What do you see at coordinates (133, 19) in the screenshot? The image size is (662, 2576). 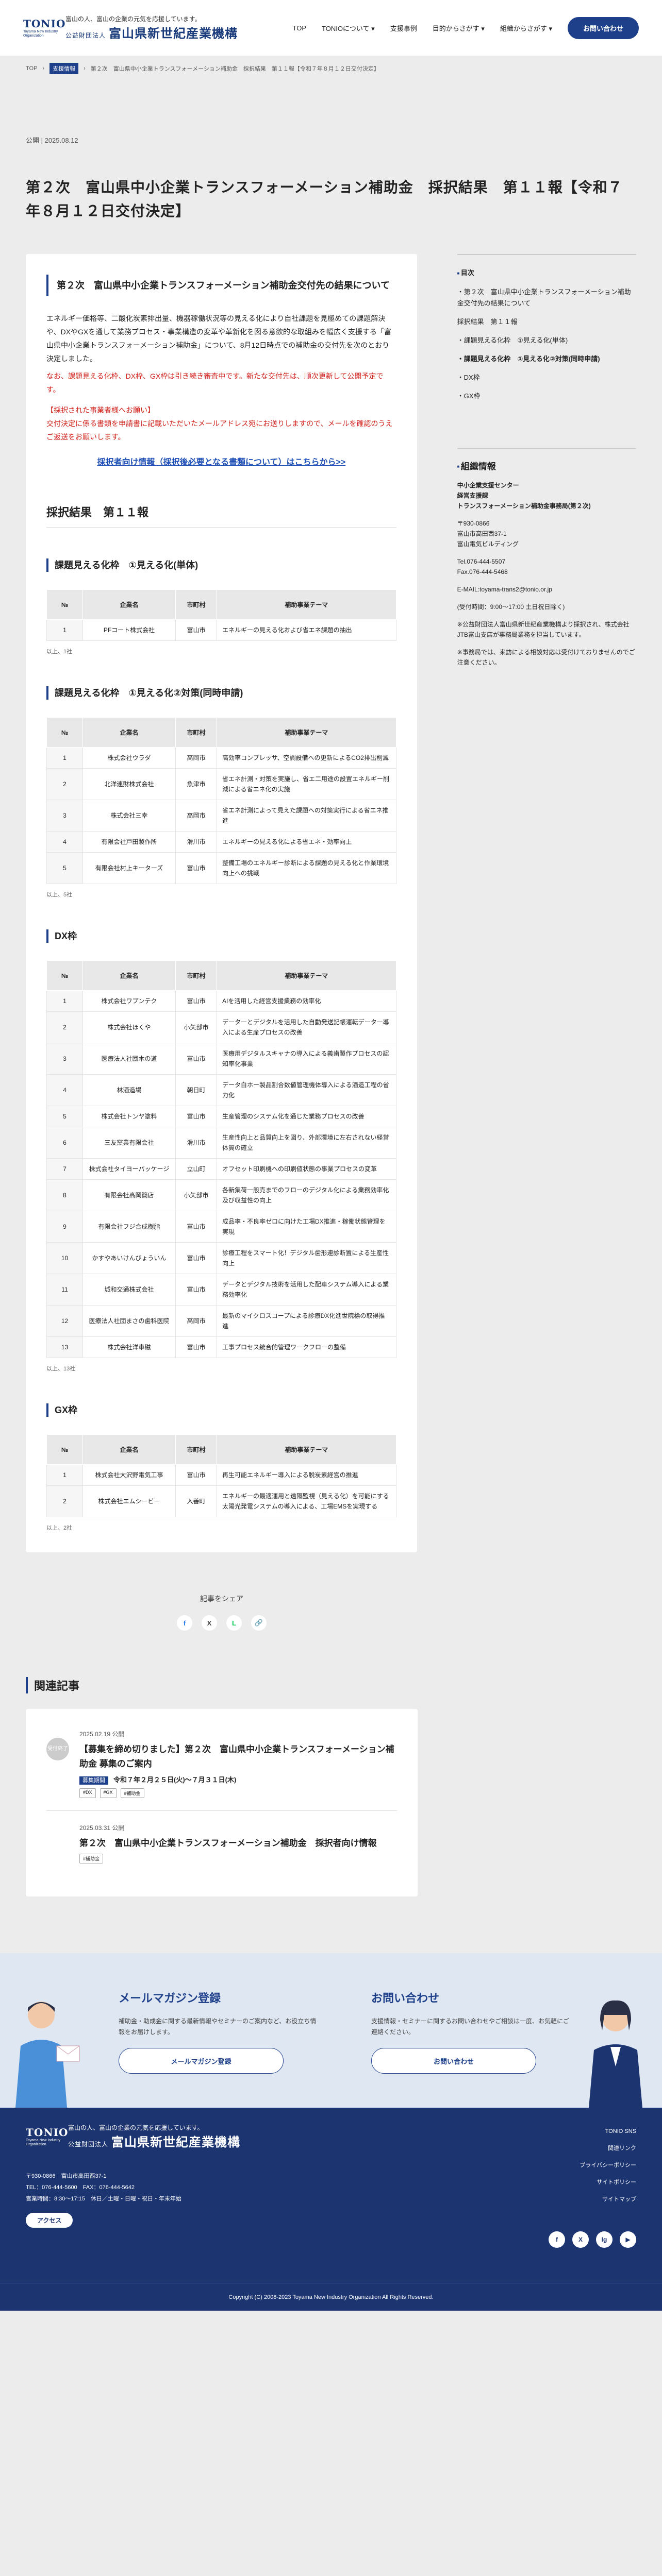 I see `logo-tagline: 富山の人、富山の企業の元気を応援しています。` at bounding box center [133, 19].